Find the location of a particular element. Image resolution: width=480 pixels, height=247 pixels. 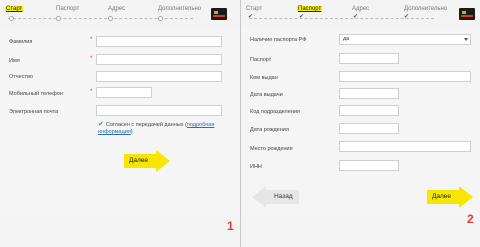

issued-by-input is located at coordinates (405, 76).